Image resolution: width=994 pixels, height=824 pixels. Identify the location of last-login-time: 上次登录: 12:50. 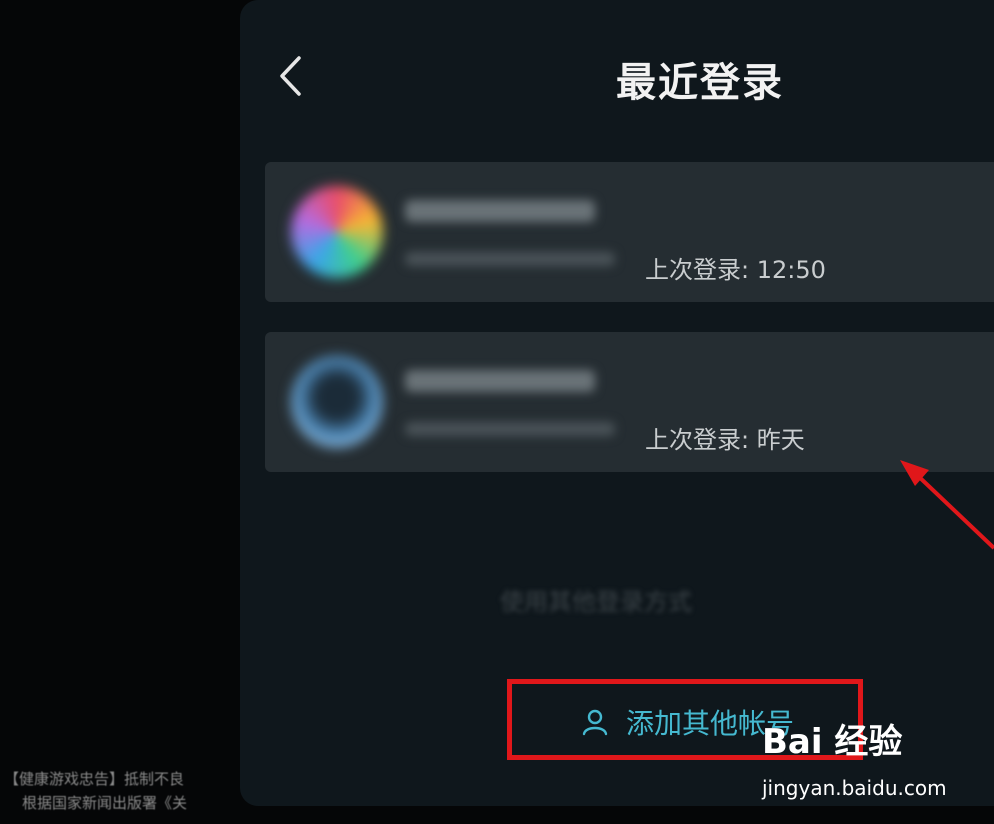
(735, 270).